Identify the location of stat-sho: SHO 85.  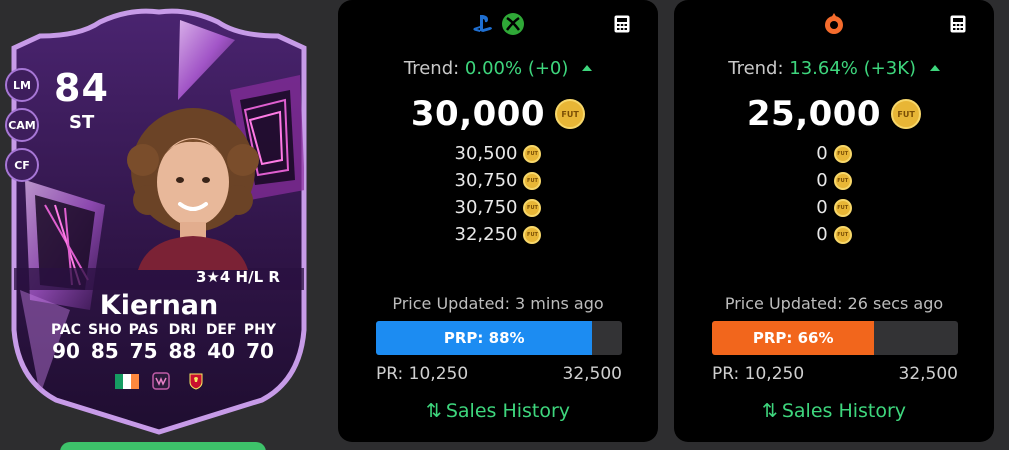
(105, 342).